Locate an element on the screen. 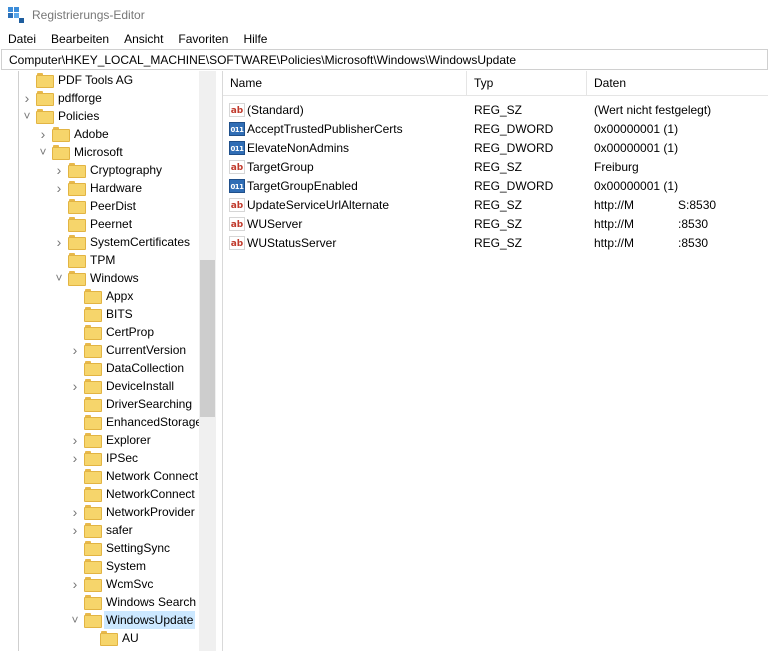  tree-item-label: Microsoft is located at coordinates (98, 152).